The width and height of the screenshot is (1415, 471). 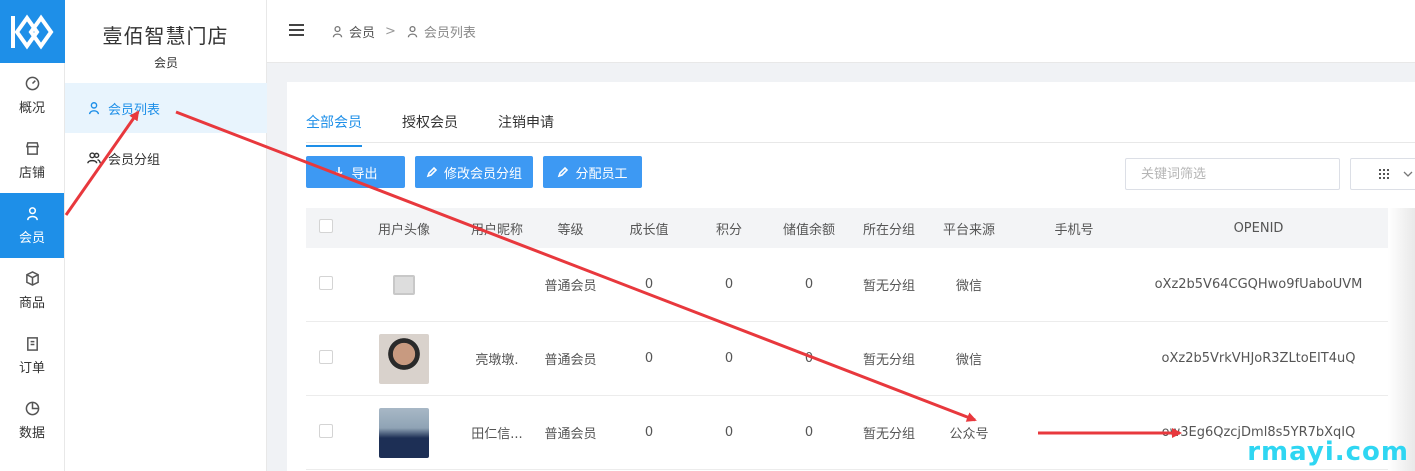 I want to click on column-header: 用户昵称, so click(x=496, y=230).